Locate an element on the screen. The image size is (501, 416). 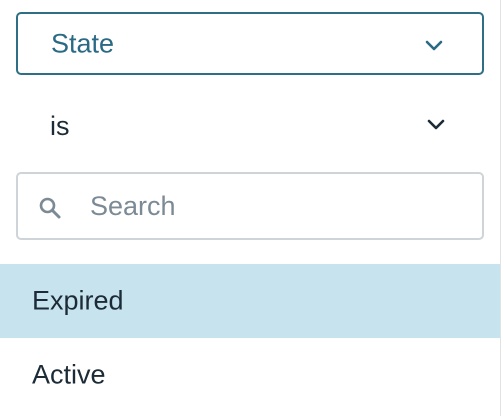
field-select-label: State is located at coordinates (83, 43).